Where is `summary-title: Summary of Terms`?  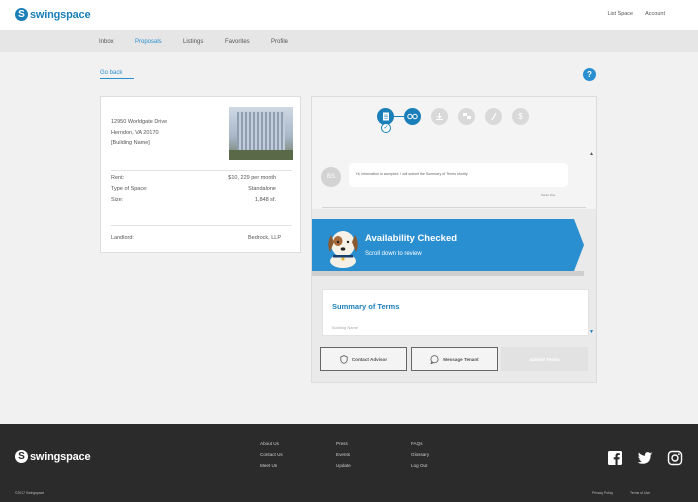 summary-title: Summary of Terms is located at coordinates (366, 306).